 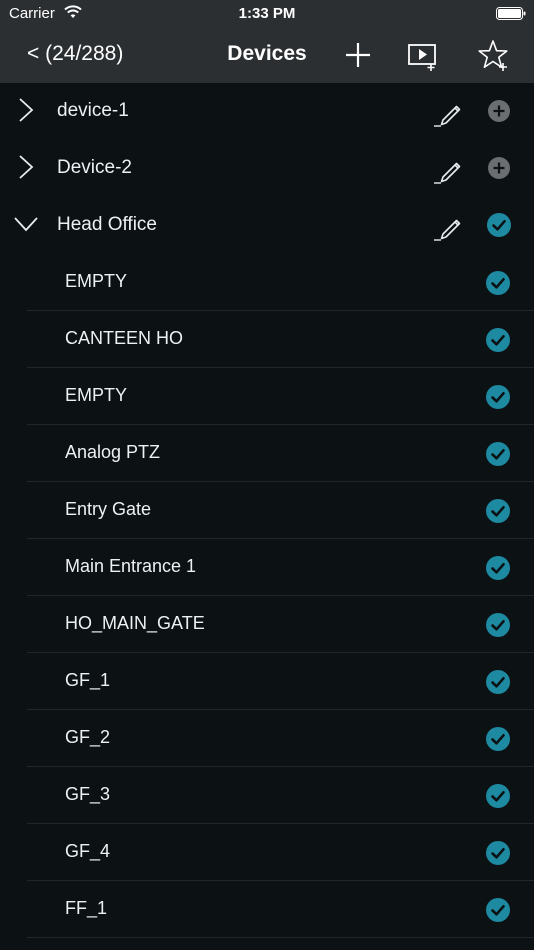 What do you see at coordinates (88, 794) in the screenshot?
I see `channel-name: GF_3` at bounding box center [88, 794].